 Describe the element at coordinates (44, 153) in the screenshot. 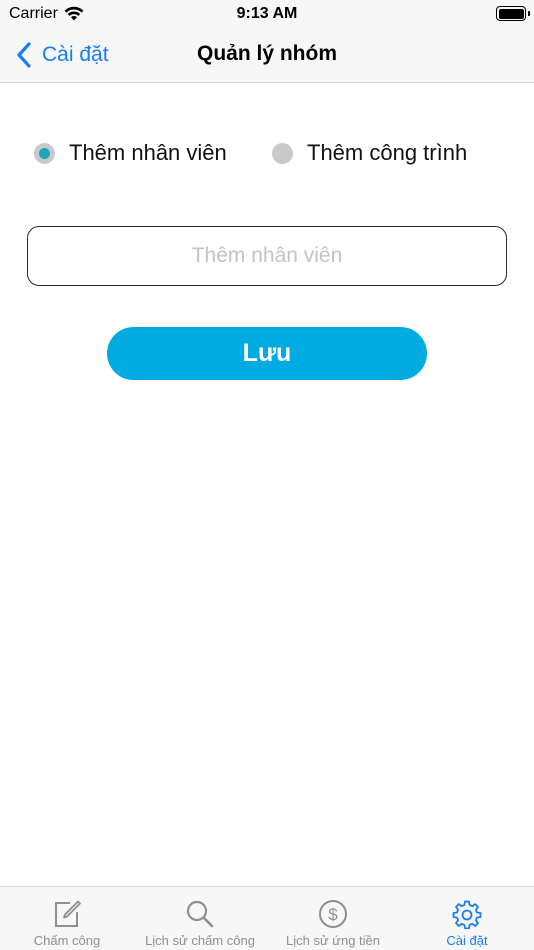

I see `radio-selected-icon` at that location.